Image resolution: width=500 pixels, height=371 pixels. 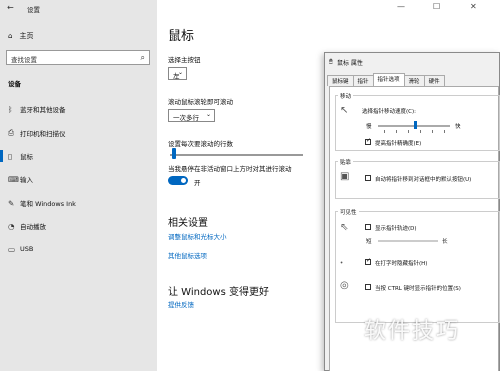 What do you see at coordinates (344, 110) in the screenshot?
I see `pointer-speed-icon: ↖` at bounding box center [344, 110].